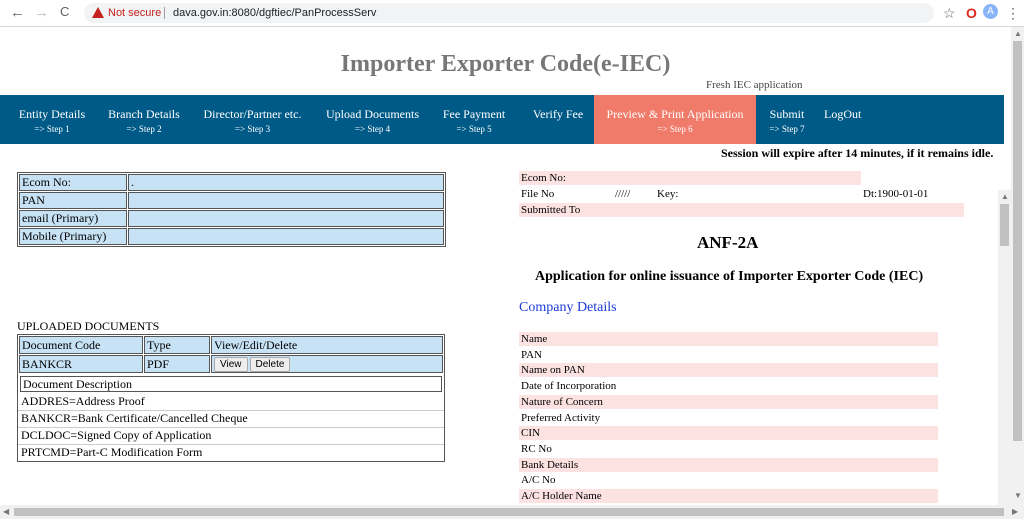 The image size is (1024, 519). I want to click on nav-label: Verify Fee, so click(558, 114).